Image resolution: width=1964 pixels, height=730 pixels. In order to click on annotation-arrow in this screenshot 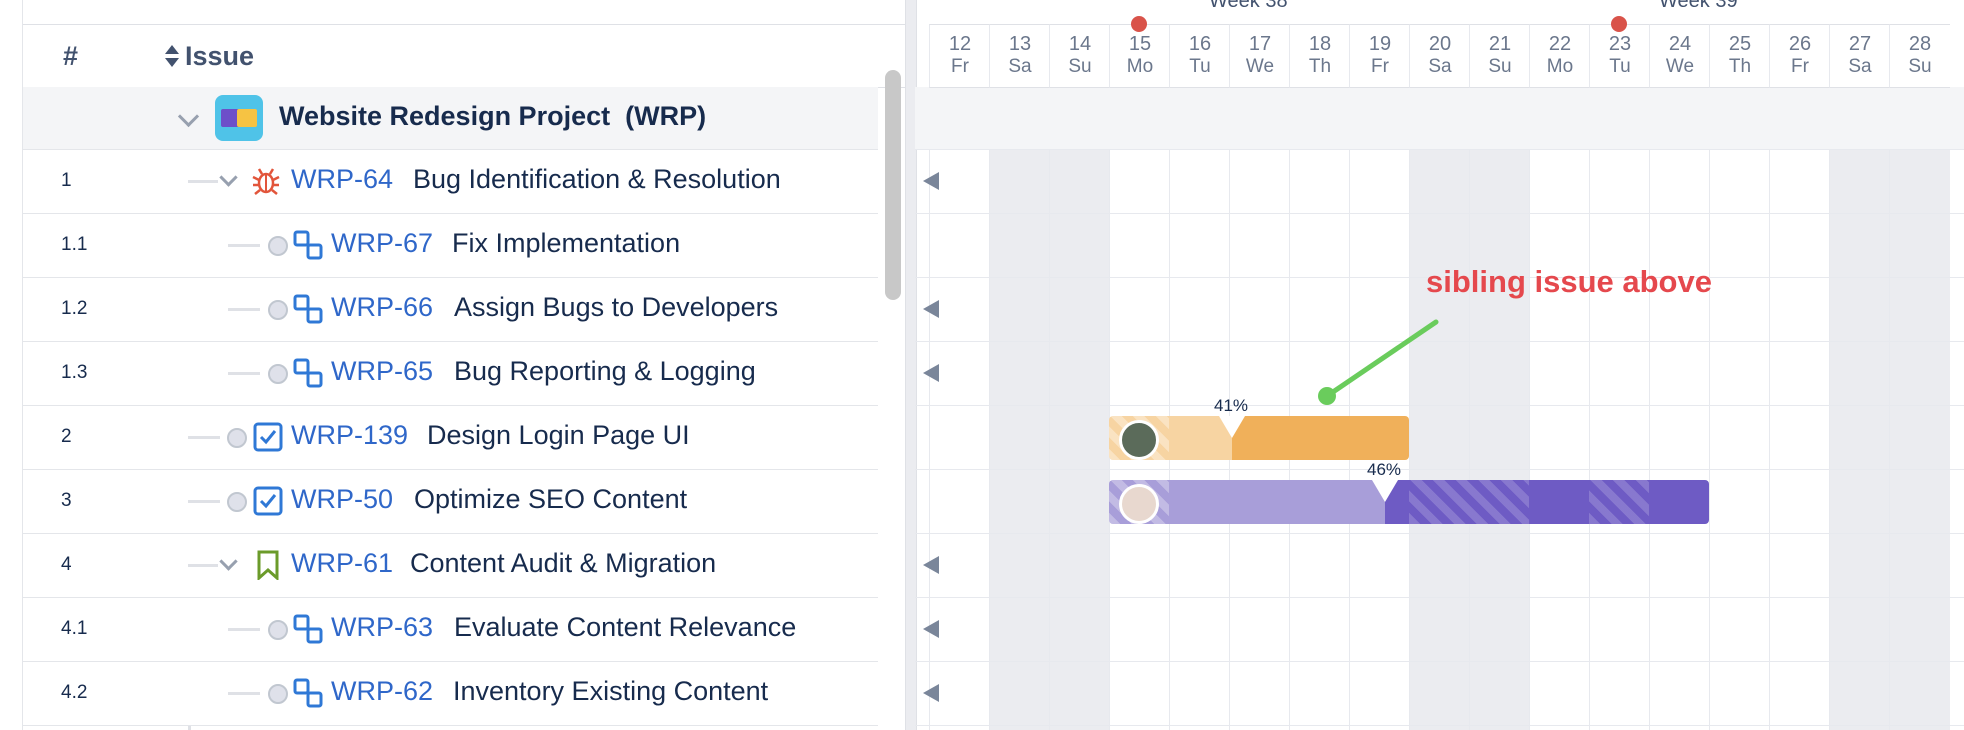, I will do `click(1378, 362)`.